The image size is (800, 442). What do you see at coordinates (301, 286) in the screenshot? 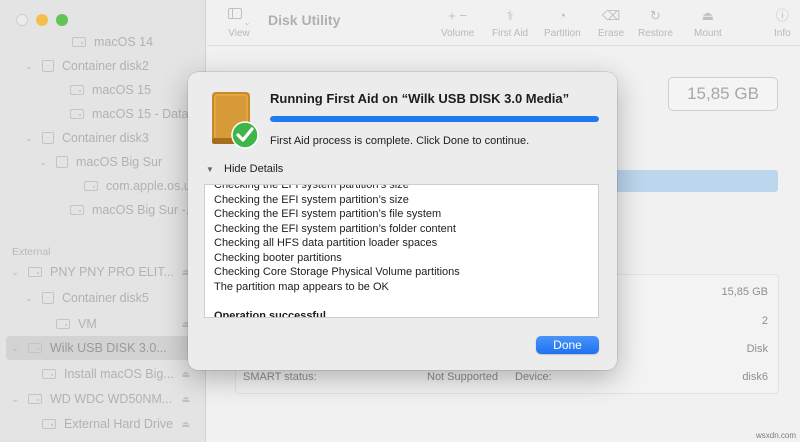
I see `log-line: The partition map appears to be OK` at bounding box center [301, 286].